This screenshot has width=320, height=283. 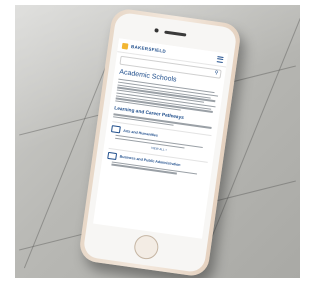 What do you see at coordinates (112, 156) in the screenshot?
I see `business-icon` at bounding box center [112, 156].